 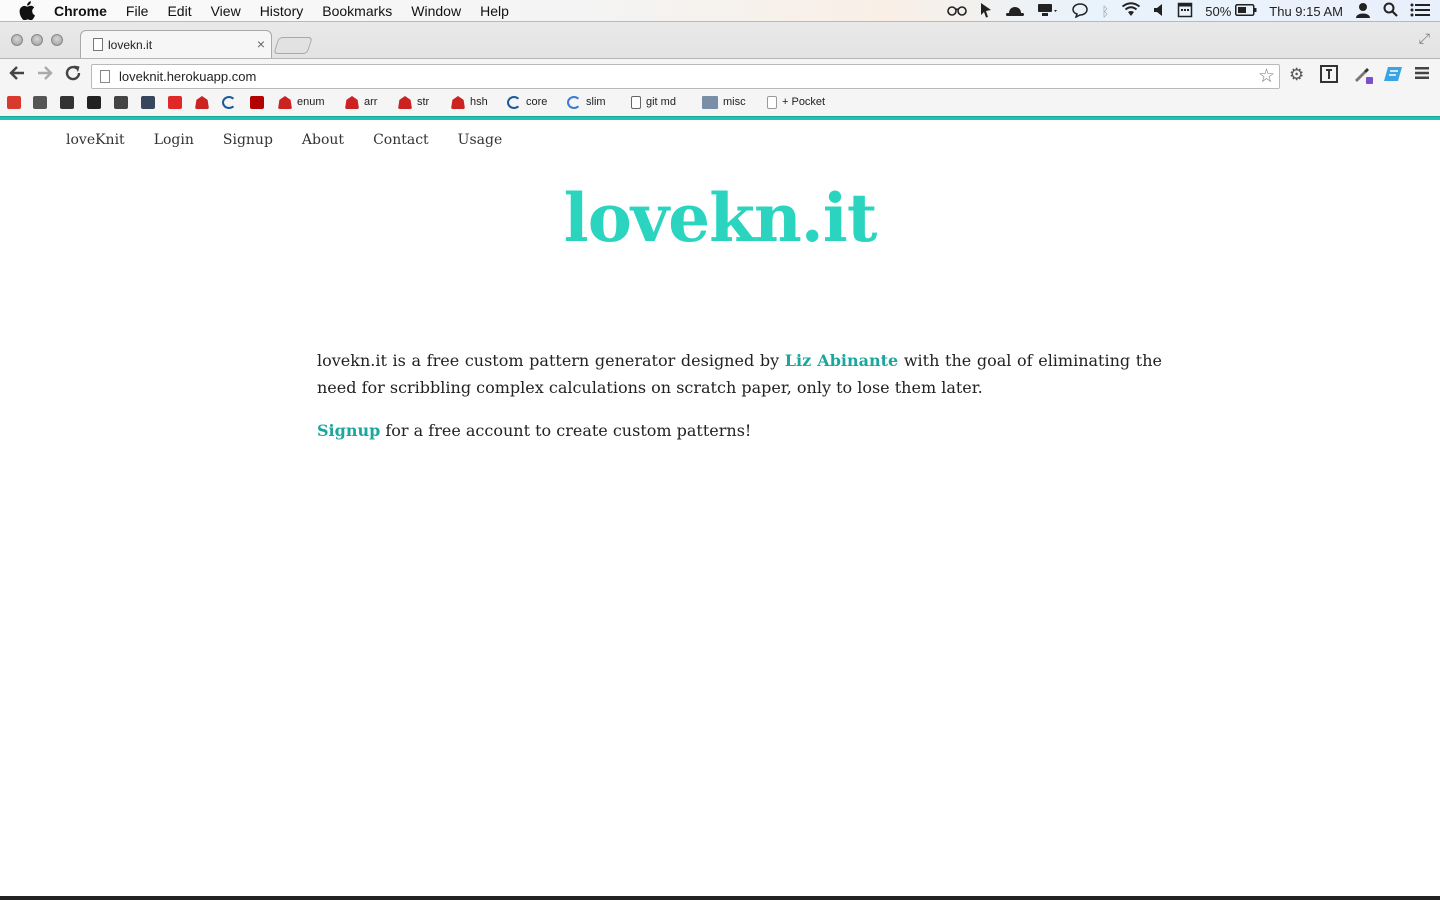 I want to click on notification-list-icon, so click(x=1420, y=11).